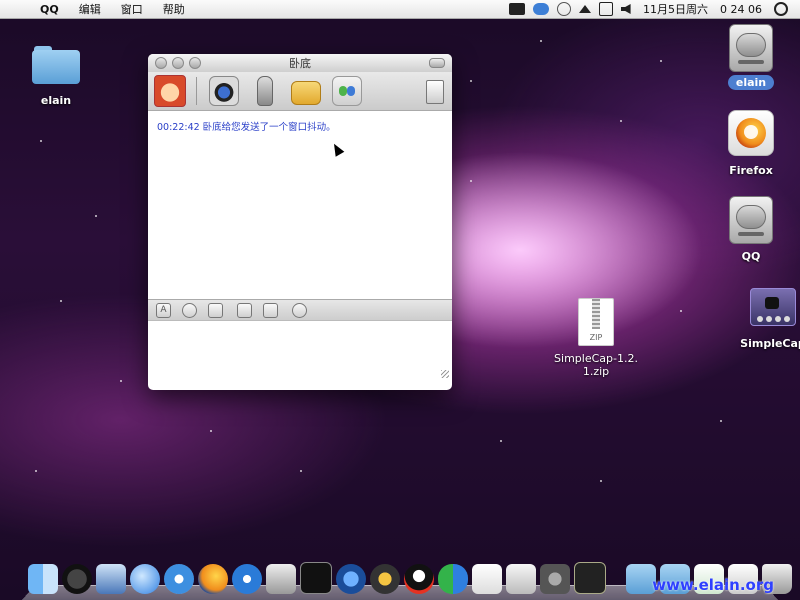  I want to click on shake-icon, so click(215, 310).